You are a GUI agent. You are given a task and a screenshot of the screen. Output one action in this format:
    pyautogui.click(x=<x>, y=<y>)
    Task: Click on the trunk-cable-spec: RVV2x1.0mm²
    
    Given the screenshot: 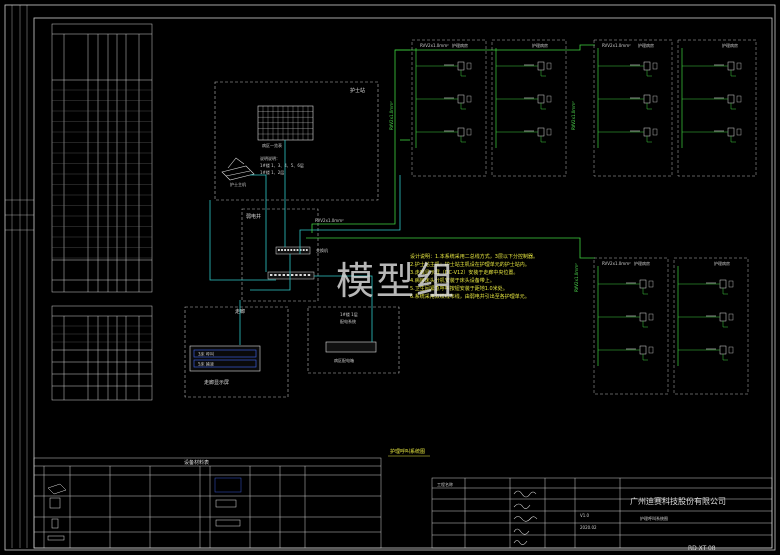 What is the action you would take?
    pyautogui.click(x=329, y=220)
    